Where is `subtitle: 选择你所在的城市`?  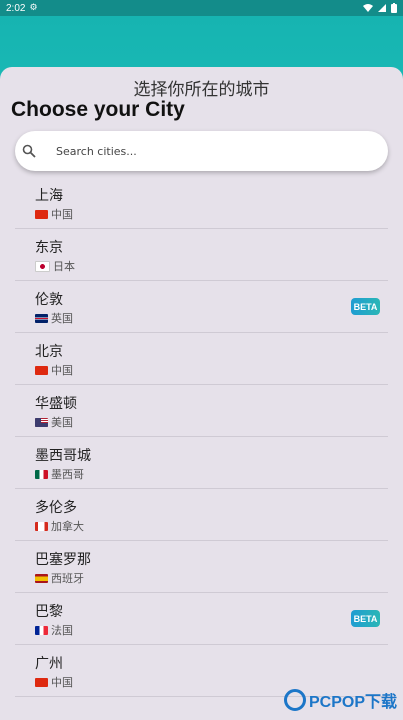 subtitle: 选择你所在的城市 is located at coordinates (201, 90).